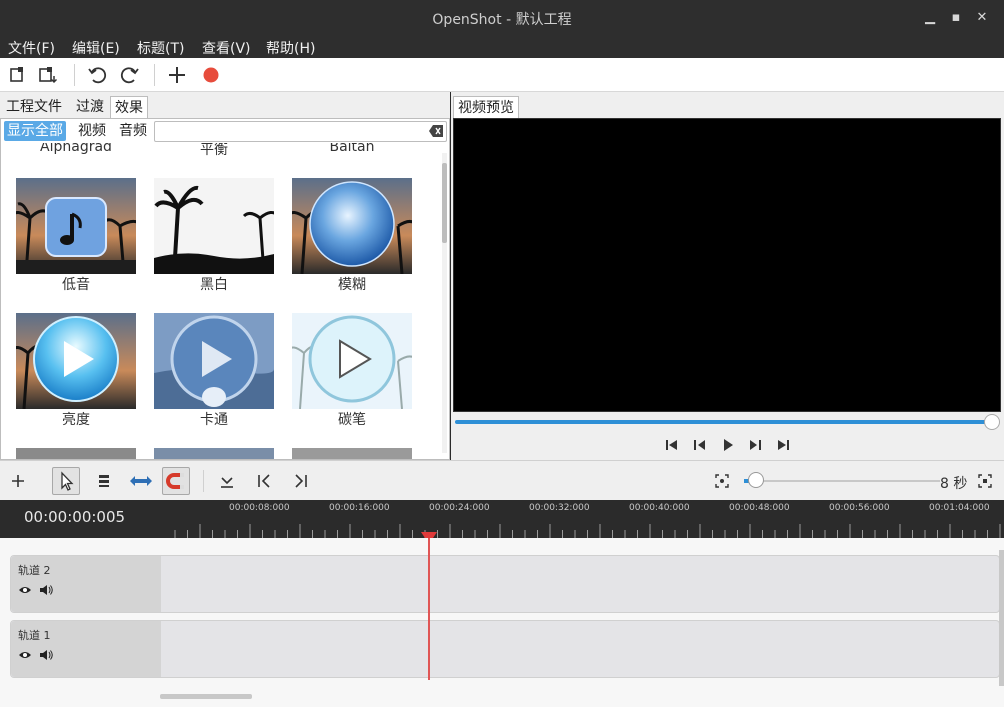 The width and height of the screenshot is (1004, 707). What do you see at coordinates (992, 422) in the screenshot?
I see `preview-seek-handle` at bounding box center [992, 422].